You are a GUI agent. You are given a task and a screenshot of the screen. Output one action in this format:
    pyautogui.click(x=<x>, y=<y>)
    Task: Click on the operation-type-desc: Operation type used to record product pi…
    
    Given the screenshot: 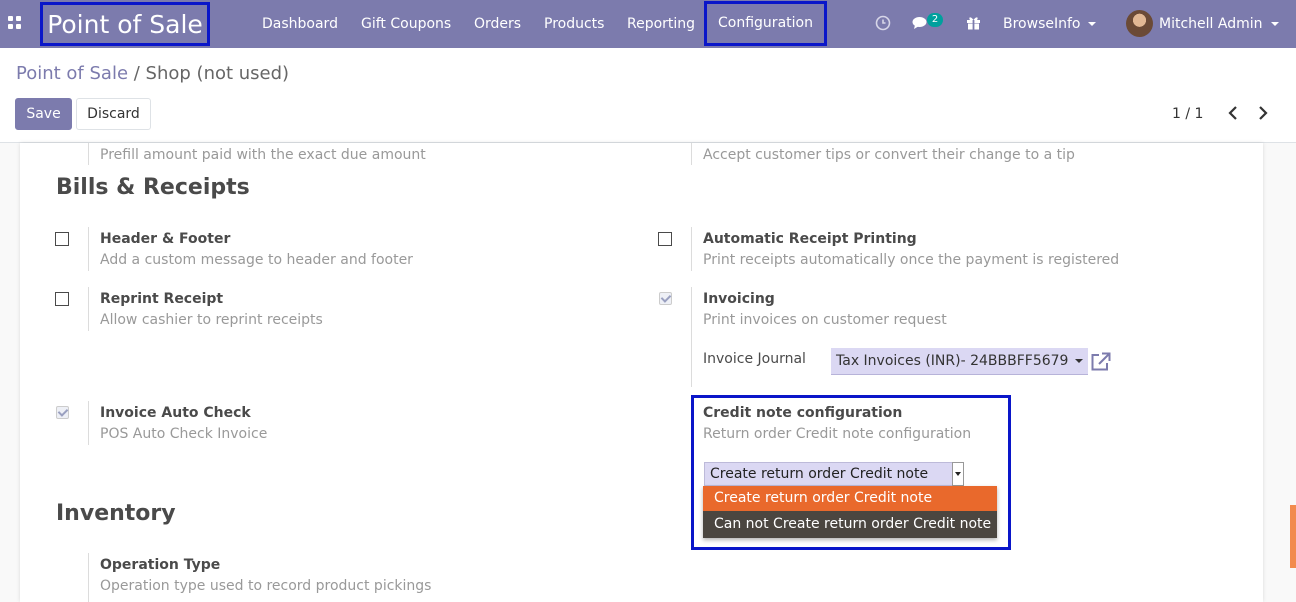 What is the action you would take?
    pyautogui.click(x=266, y=586)
    